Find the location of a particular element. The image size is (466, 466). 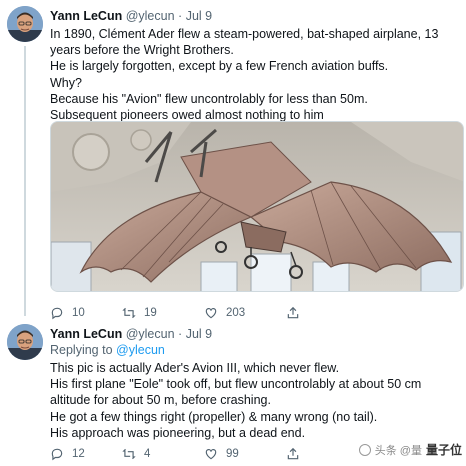

like-count: 99 is located at coordinates (232, 454).